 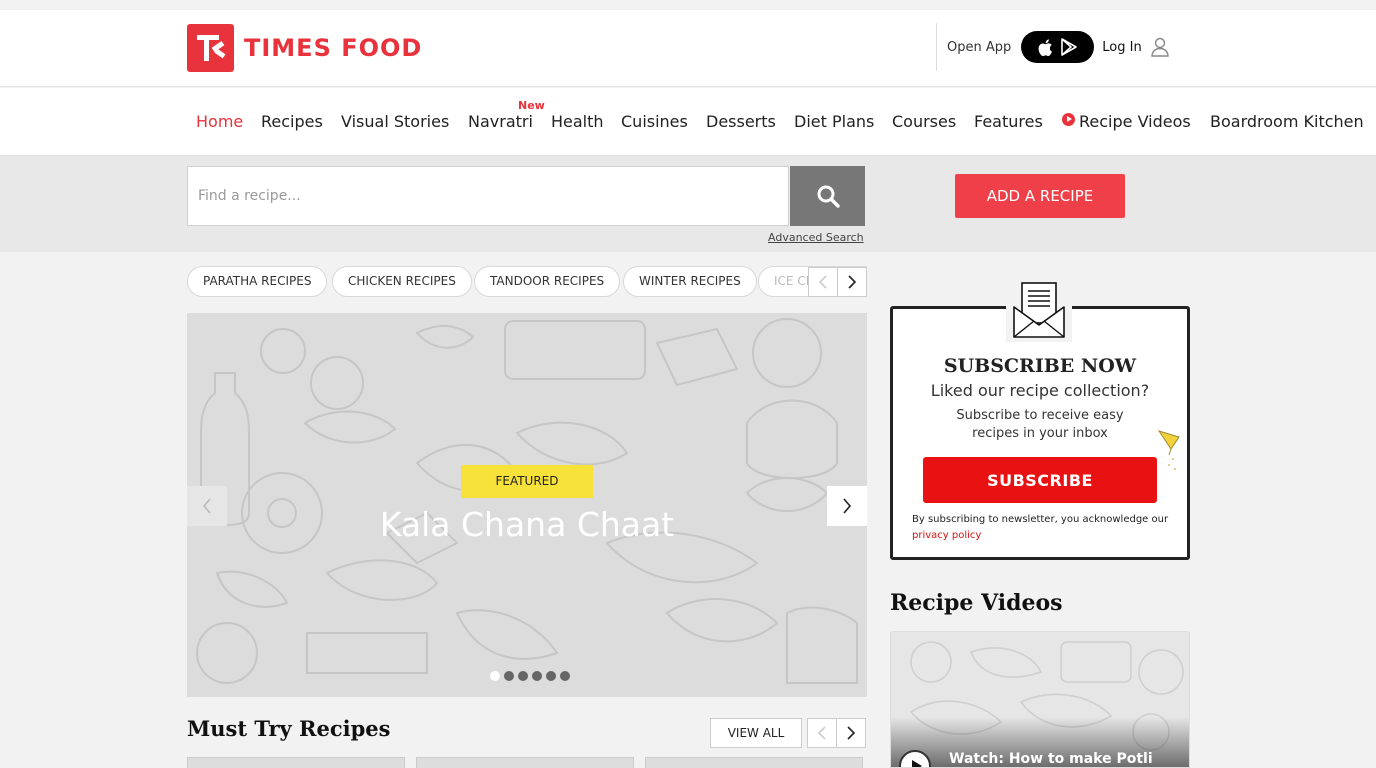 I want to click on must-try-prev-button, so click(x=822, y=733).